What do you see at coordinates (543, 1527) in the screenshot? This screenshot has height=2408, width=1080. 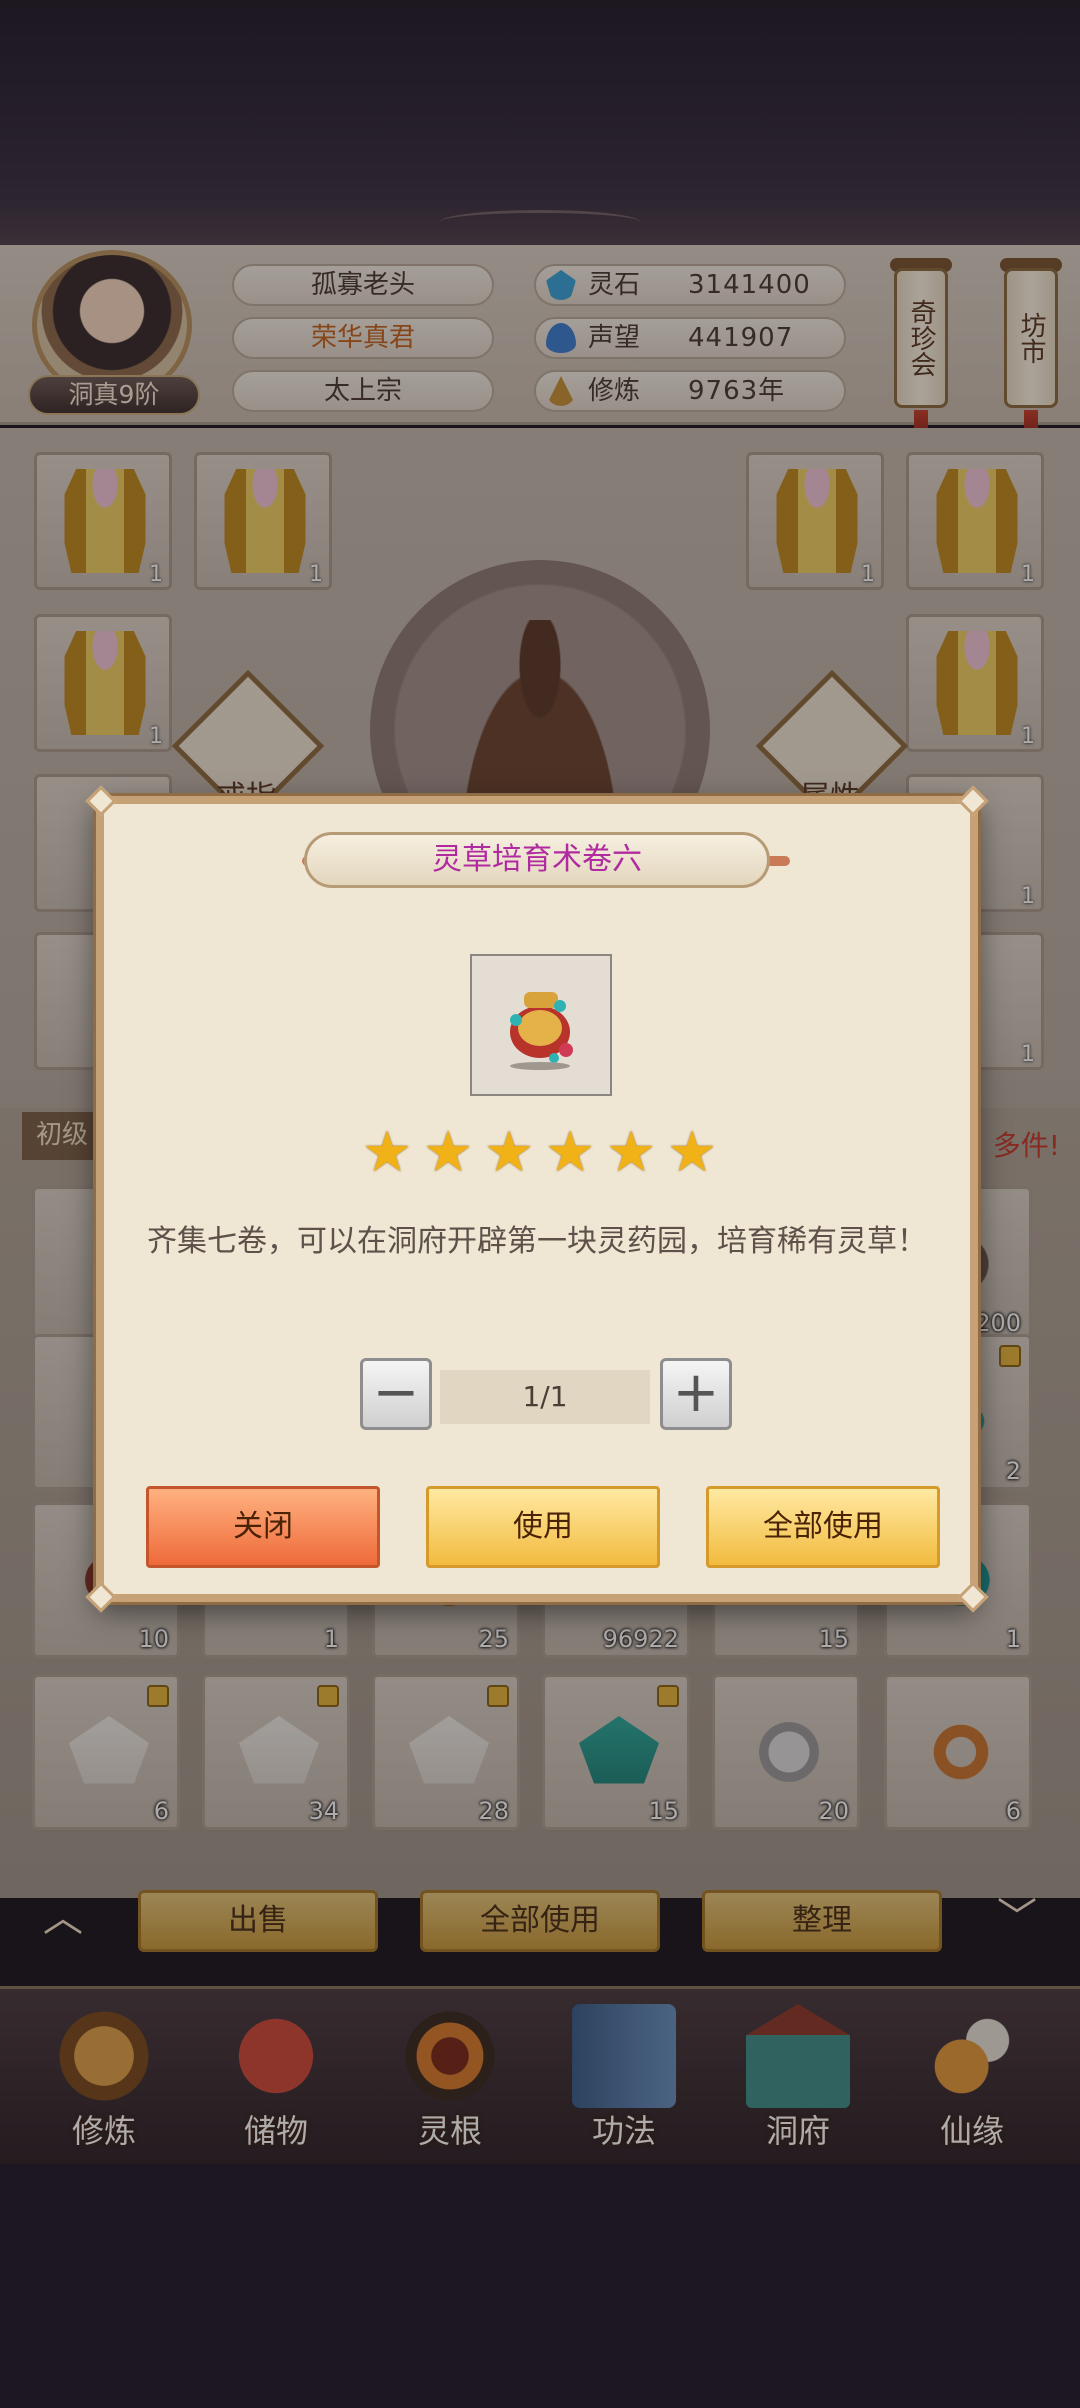 I see `use-button: 使用` at bounding box center [543, 1527].